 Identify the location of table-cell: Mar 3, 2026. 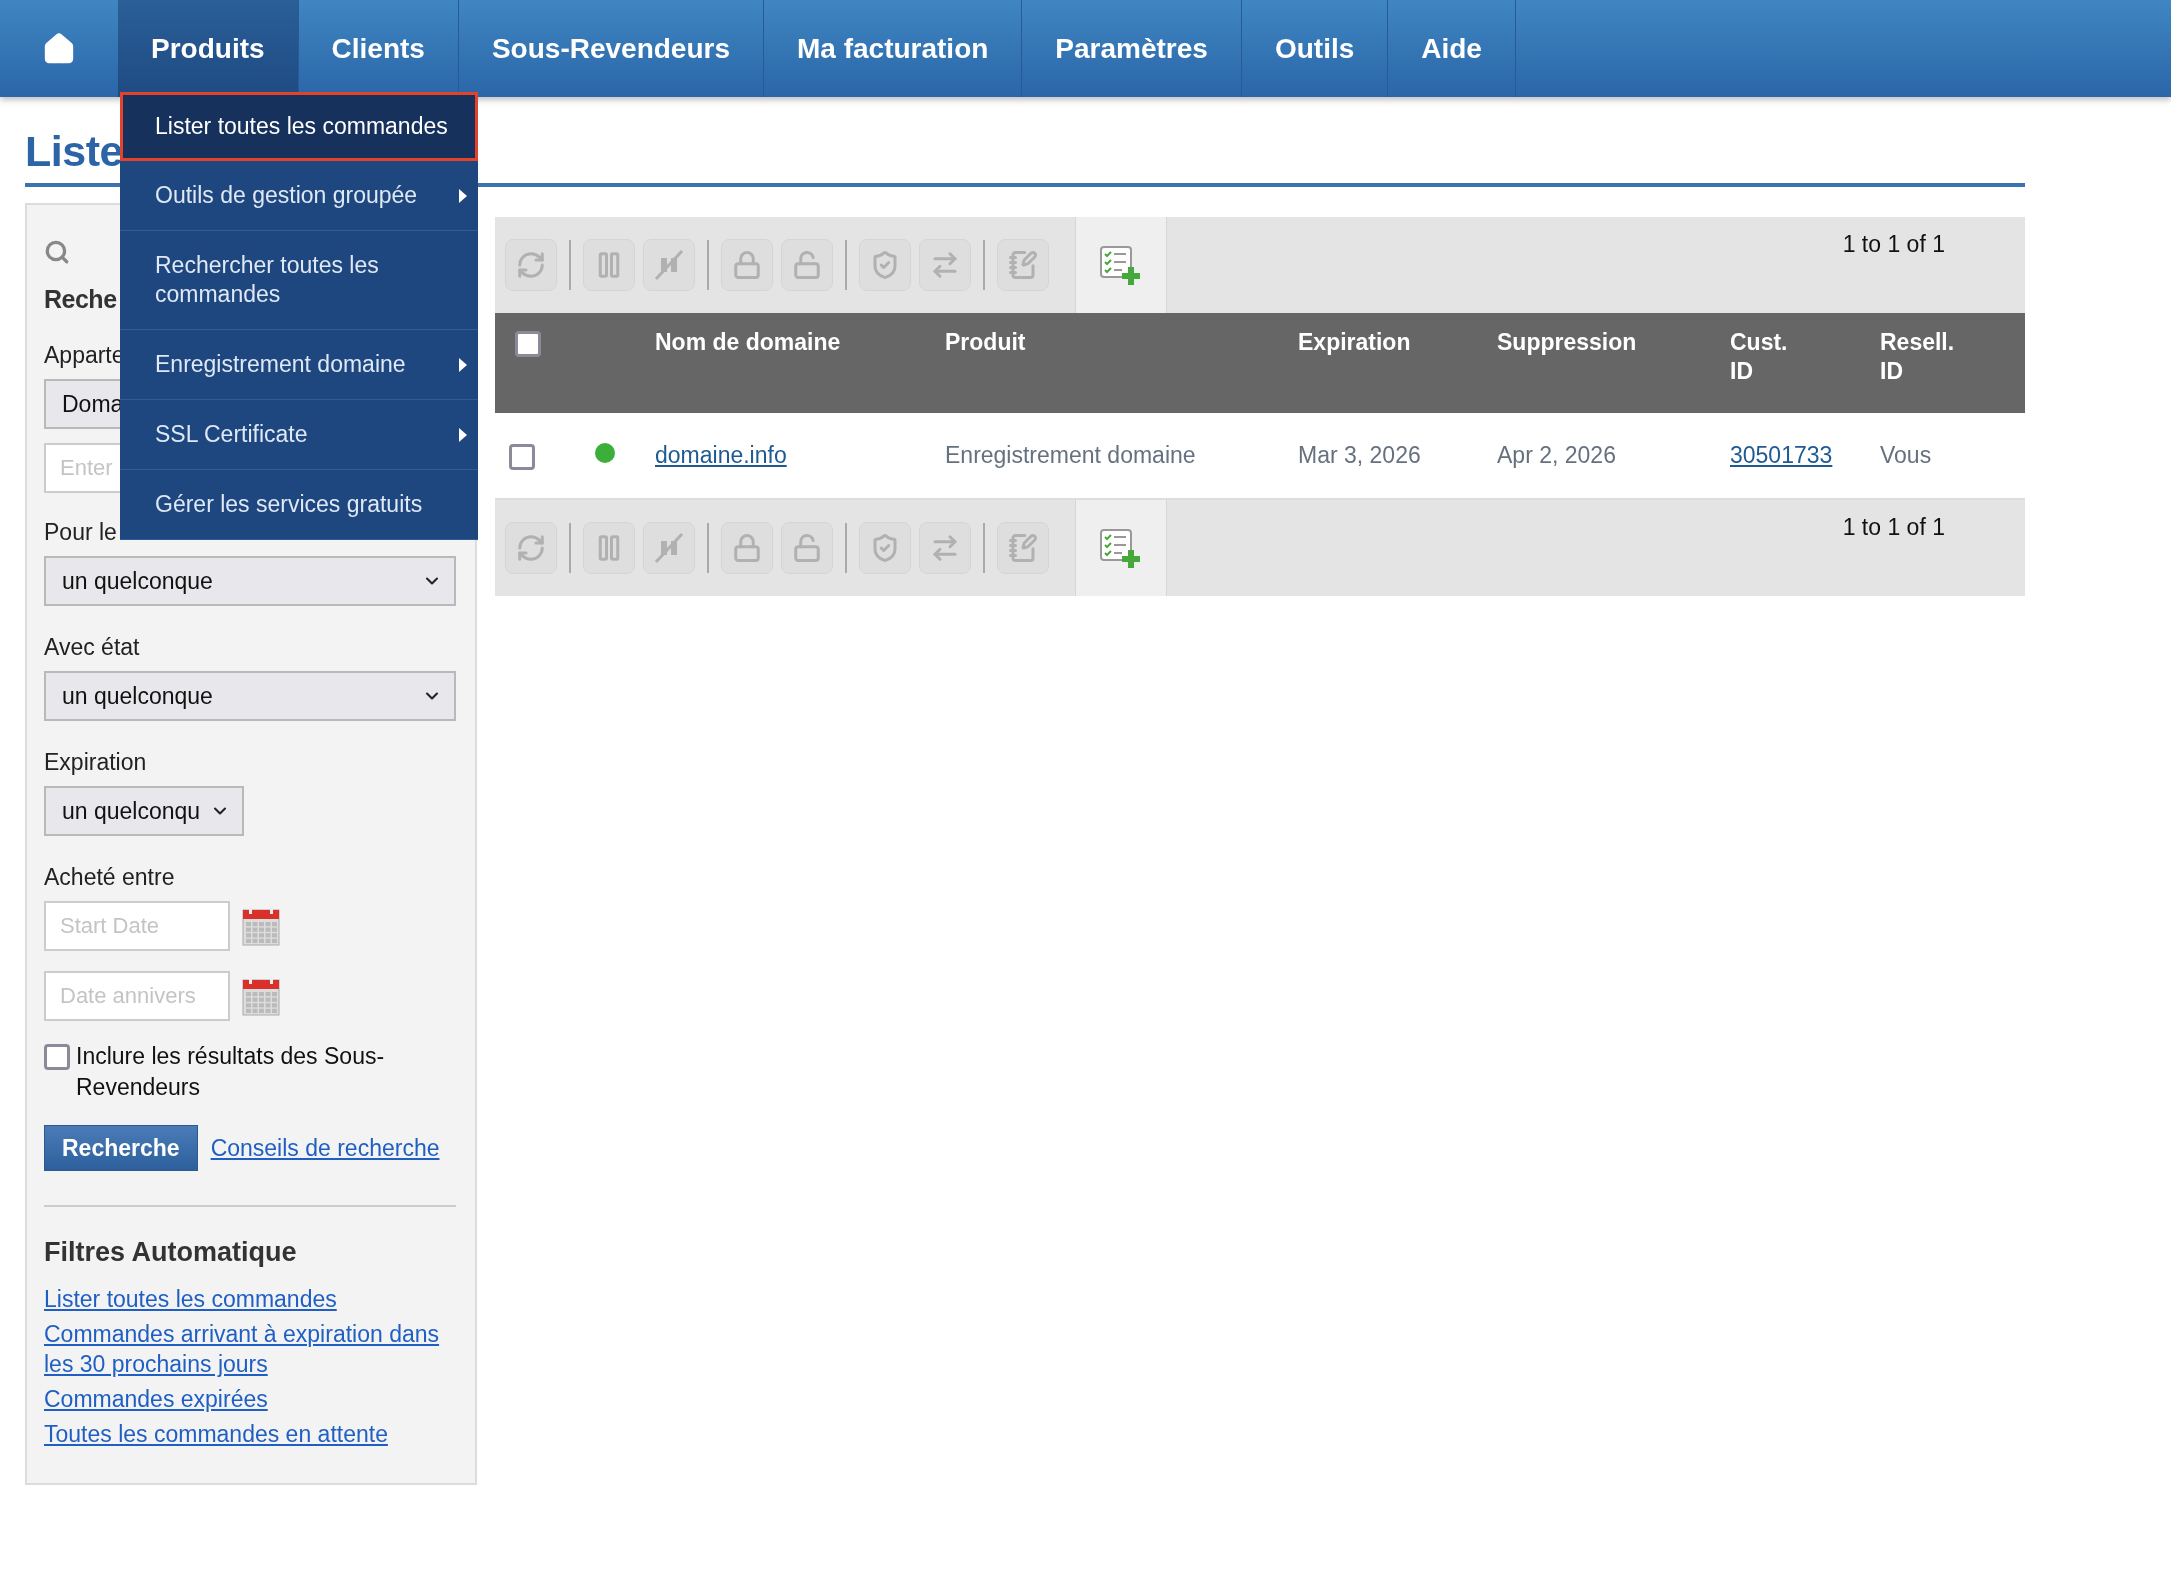
(1382, 456).